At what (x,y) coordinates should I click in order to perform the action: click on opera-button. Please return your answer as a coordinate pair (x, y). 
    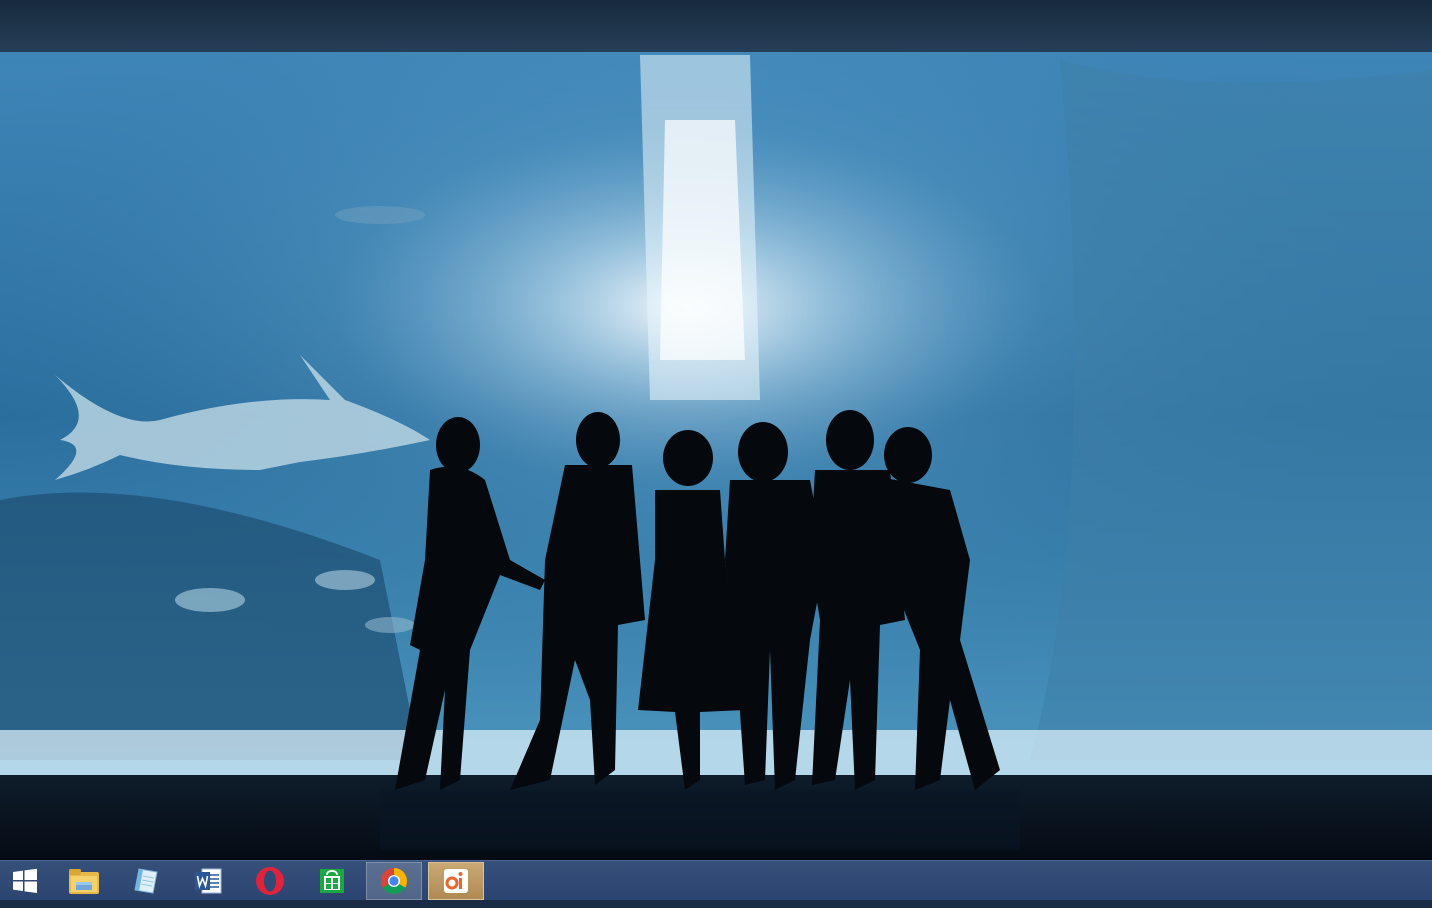
    Looking at the image, I should click on (270, 881).